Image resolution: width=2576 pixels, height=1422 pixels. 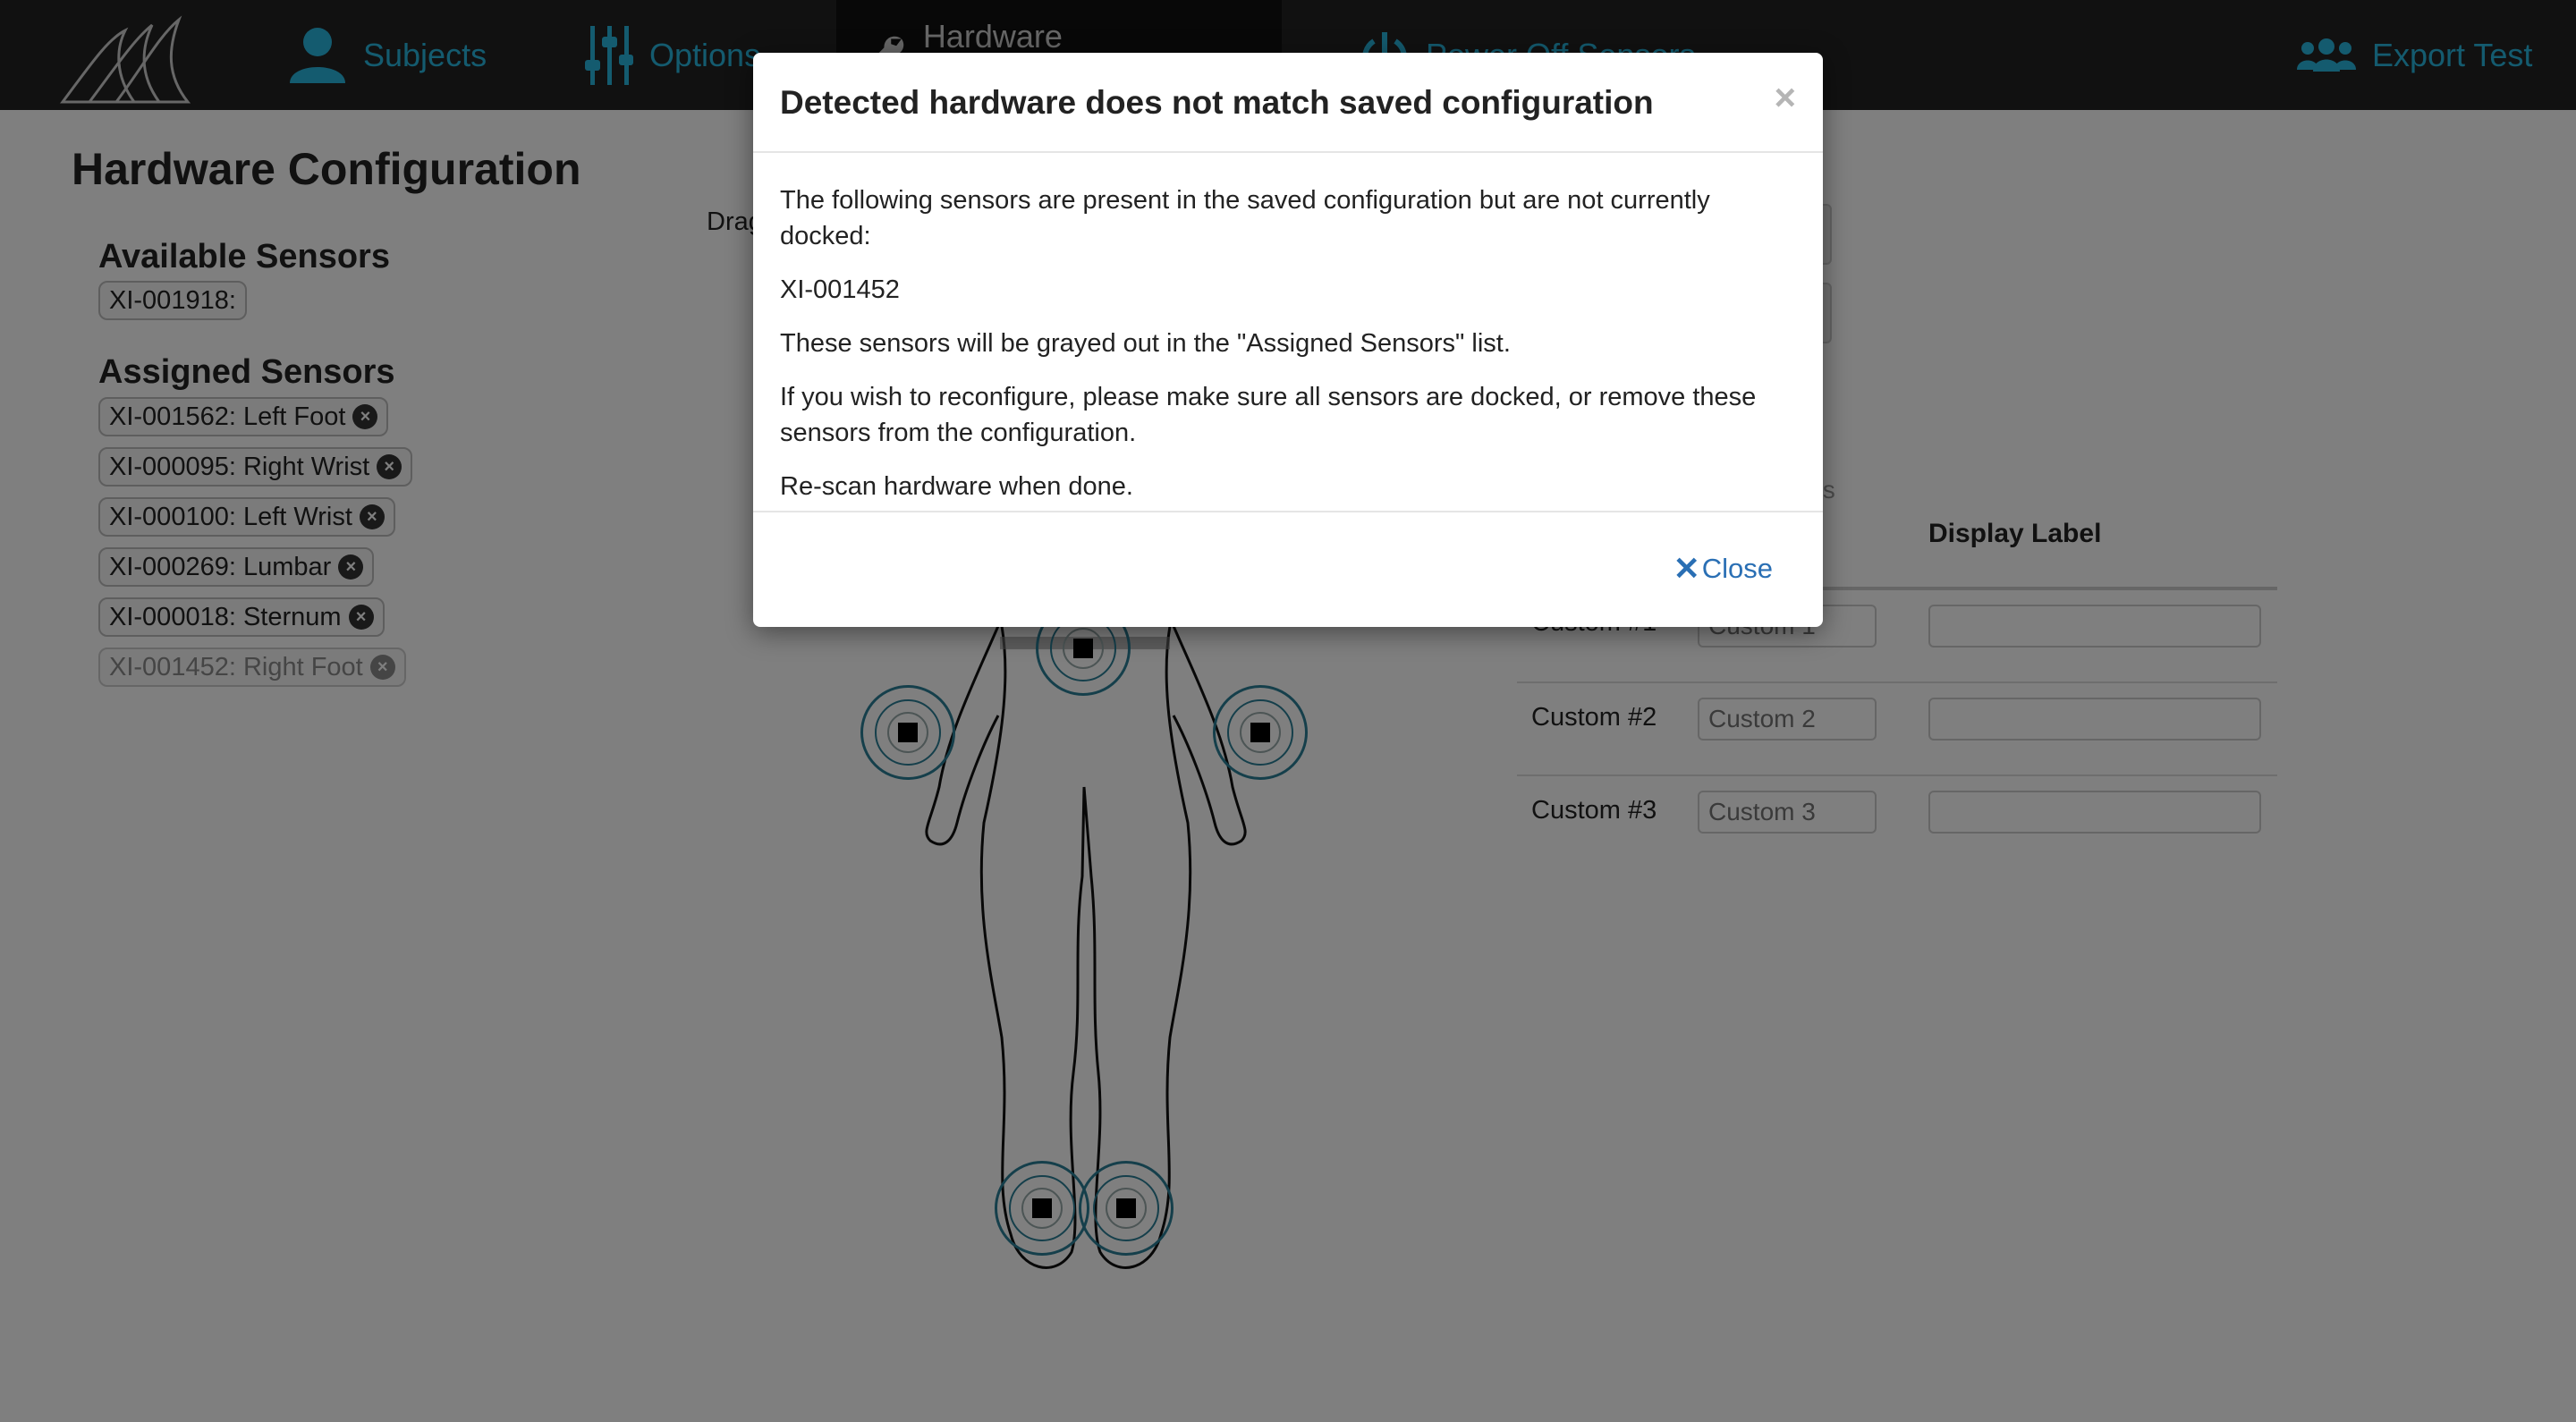 I want to click on close-icon: ✕, so click(x=1686, y=568).